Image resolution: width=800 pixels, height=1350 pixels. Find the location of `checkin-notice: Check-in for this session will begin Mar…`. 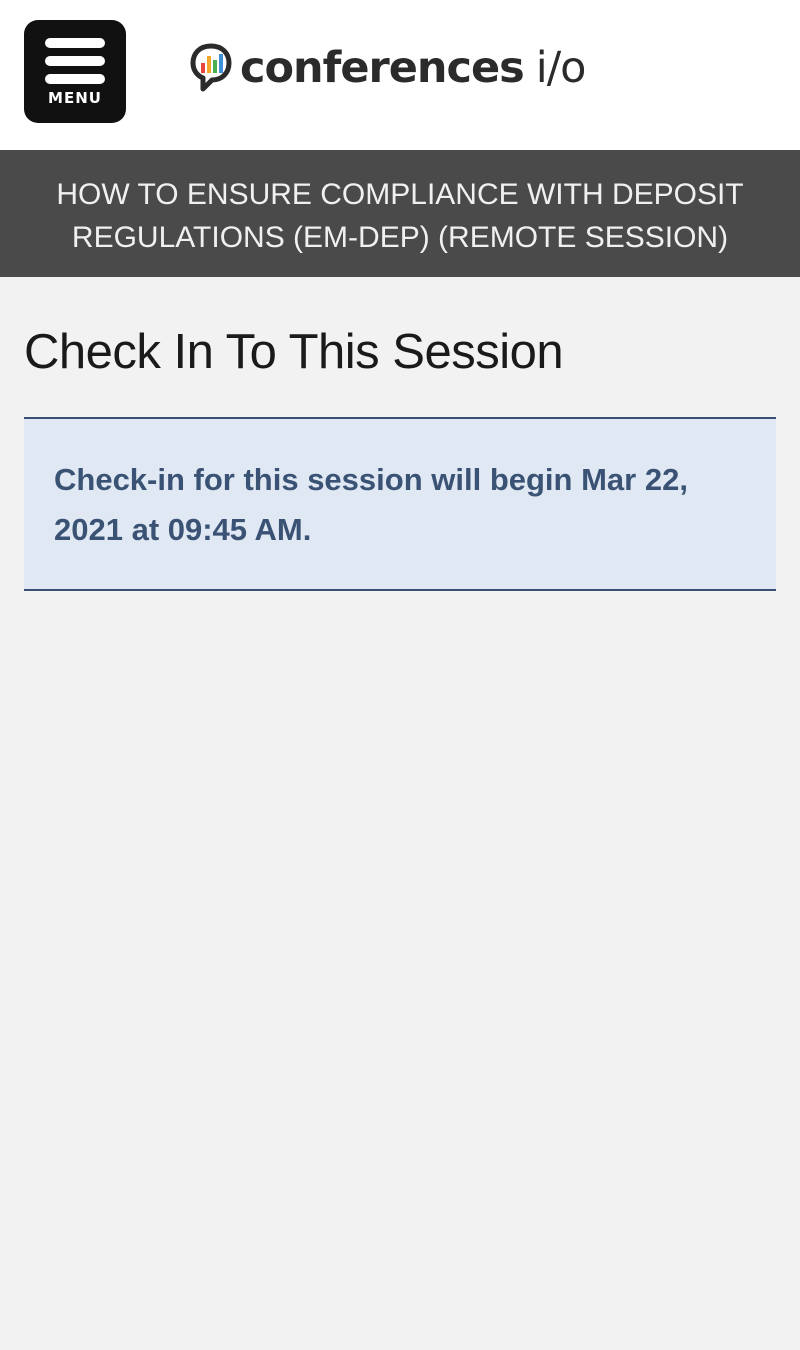

checkin-notice: Check-in for this session will begin Mar… is located at coordinates (400, 504).